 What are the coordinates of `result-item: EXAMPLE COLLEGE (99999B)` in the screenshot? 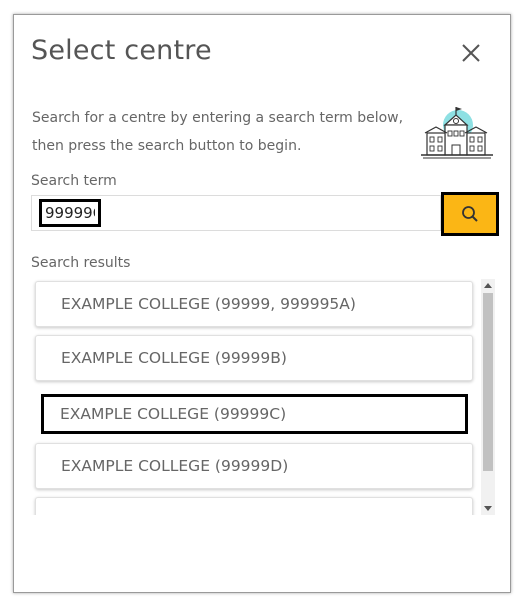 It's located at (254, 358).